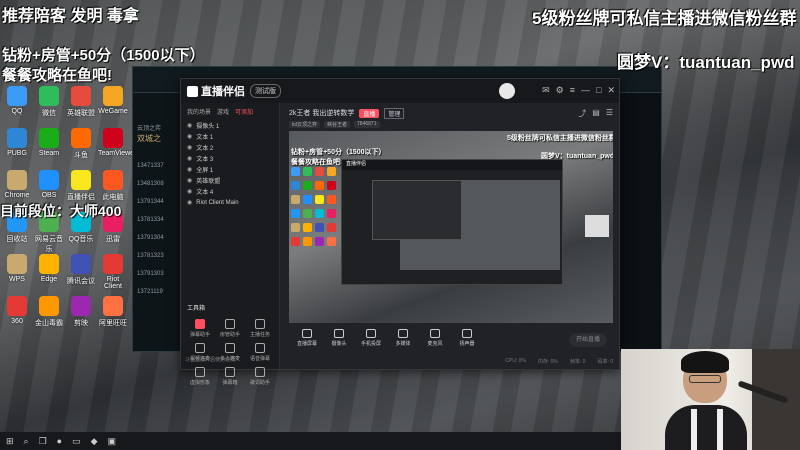 The image size is (800, 450). I want to click on desktop-icon: 英雄联盟, so click(81, 102).